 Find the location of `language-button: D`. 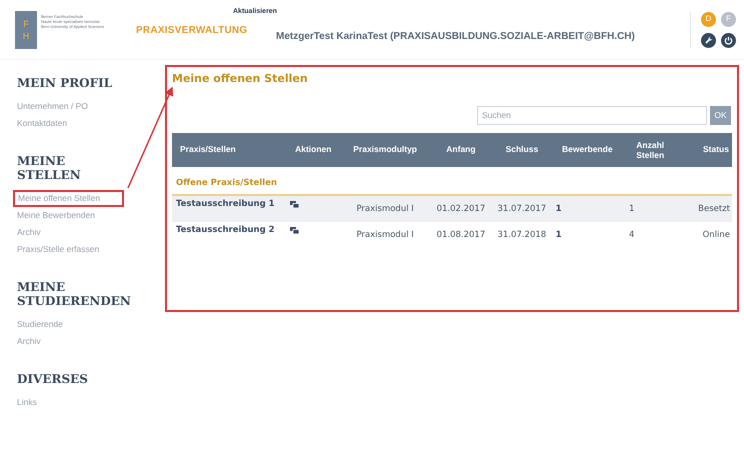

language-button: D is located at coordinates (708, 19).